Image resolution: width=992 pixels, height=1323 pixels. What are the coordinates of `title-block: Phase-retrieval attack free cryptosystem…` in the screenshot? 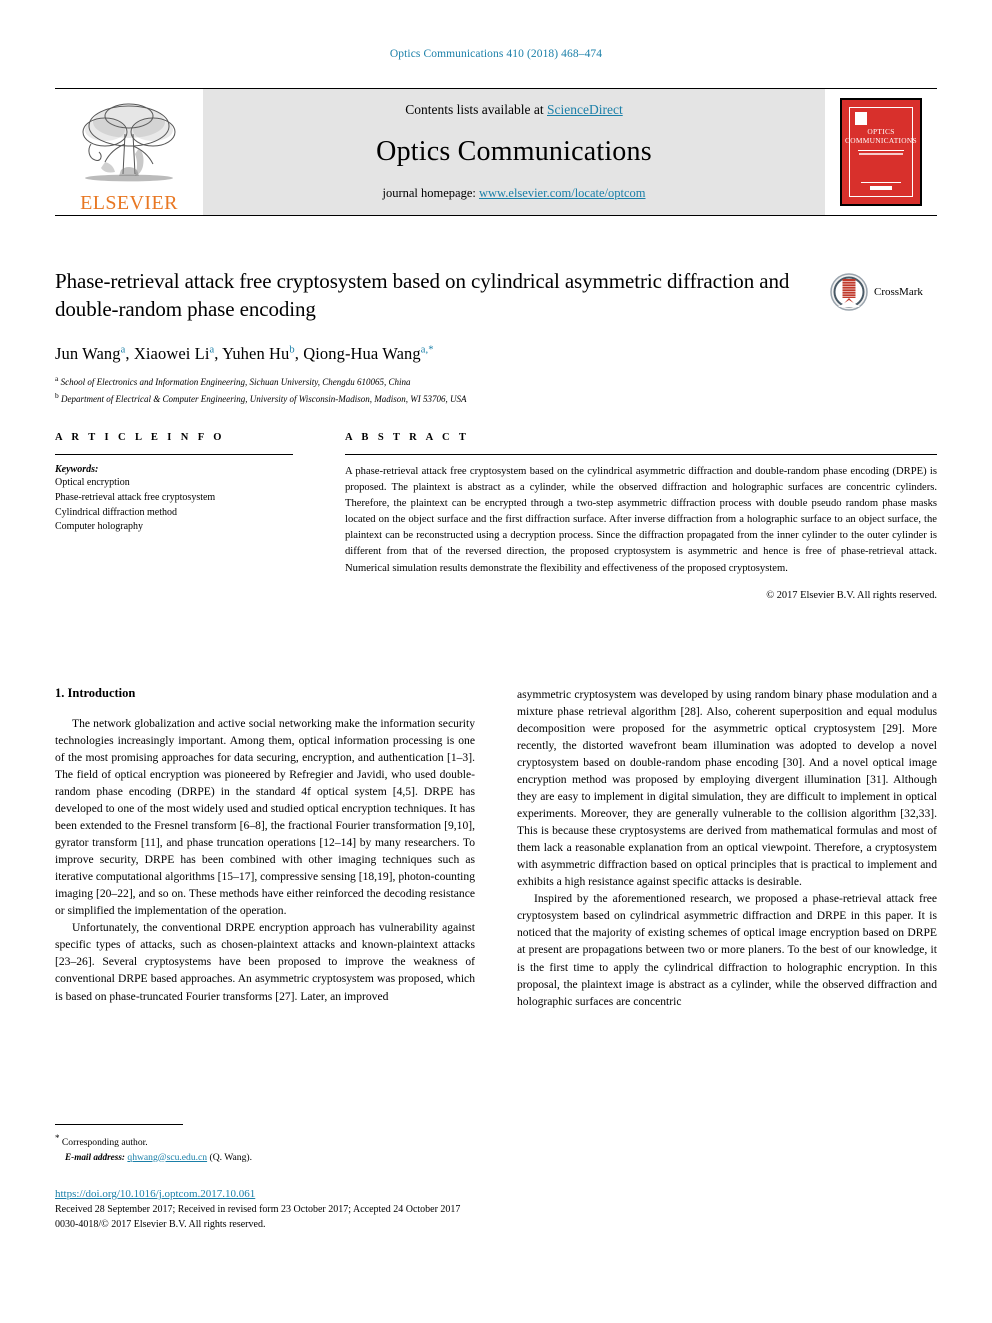 It's located at (496, 337).